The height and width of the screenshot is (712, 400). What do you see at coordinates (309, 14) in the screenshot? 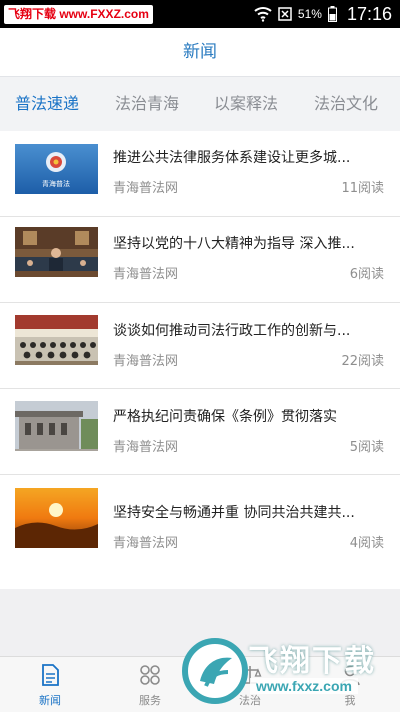
I see `battery-percent: 51%` at bounding box center [309, 14].